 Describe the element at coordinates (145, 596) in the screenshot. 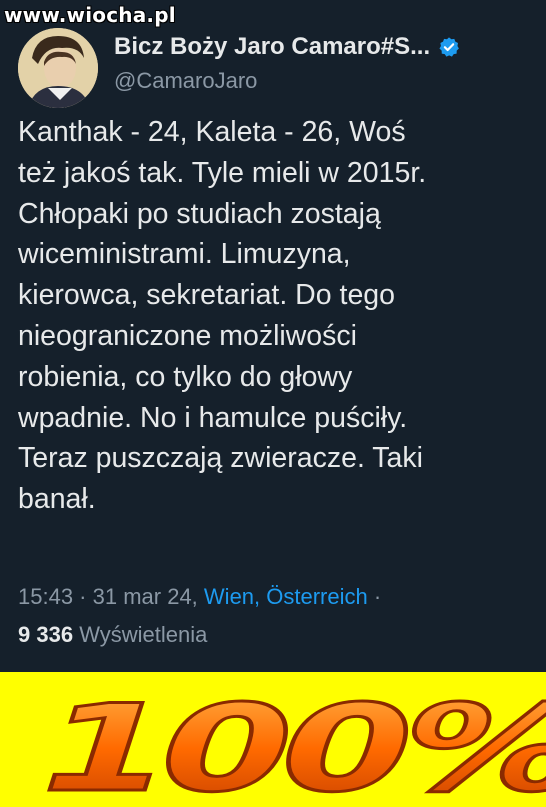

I see `tweet-date: 31 mar 24,` at that location.